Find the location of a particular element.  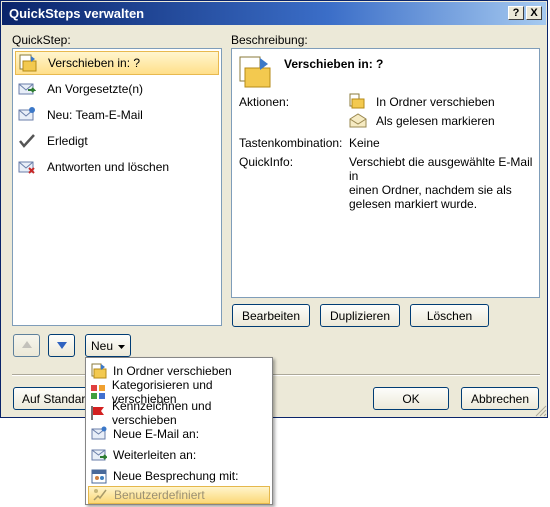

help-button: ? is located at coordinates (516, 13).